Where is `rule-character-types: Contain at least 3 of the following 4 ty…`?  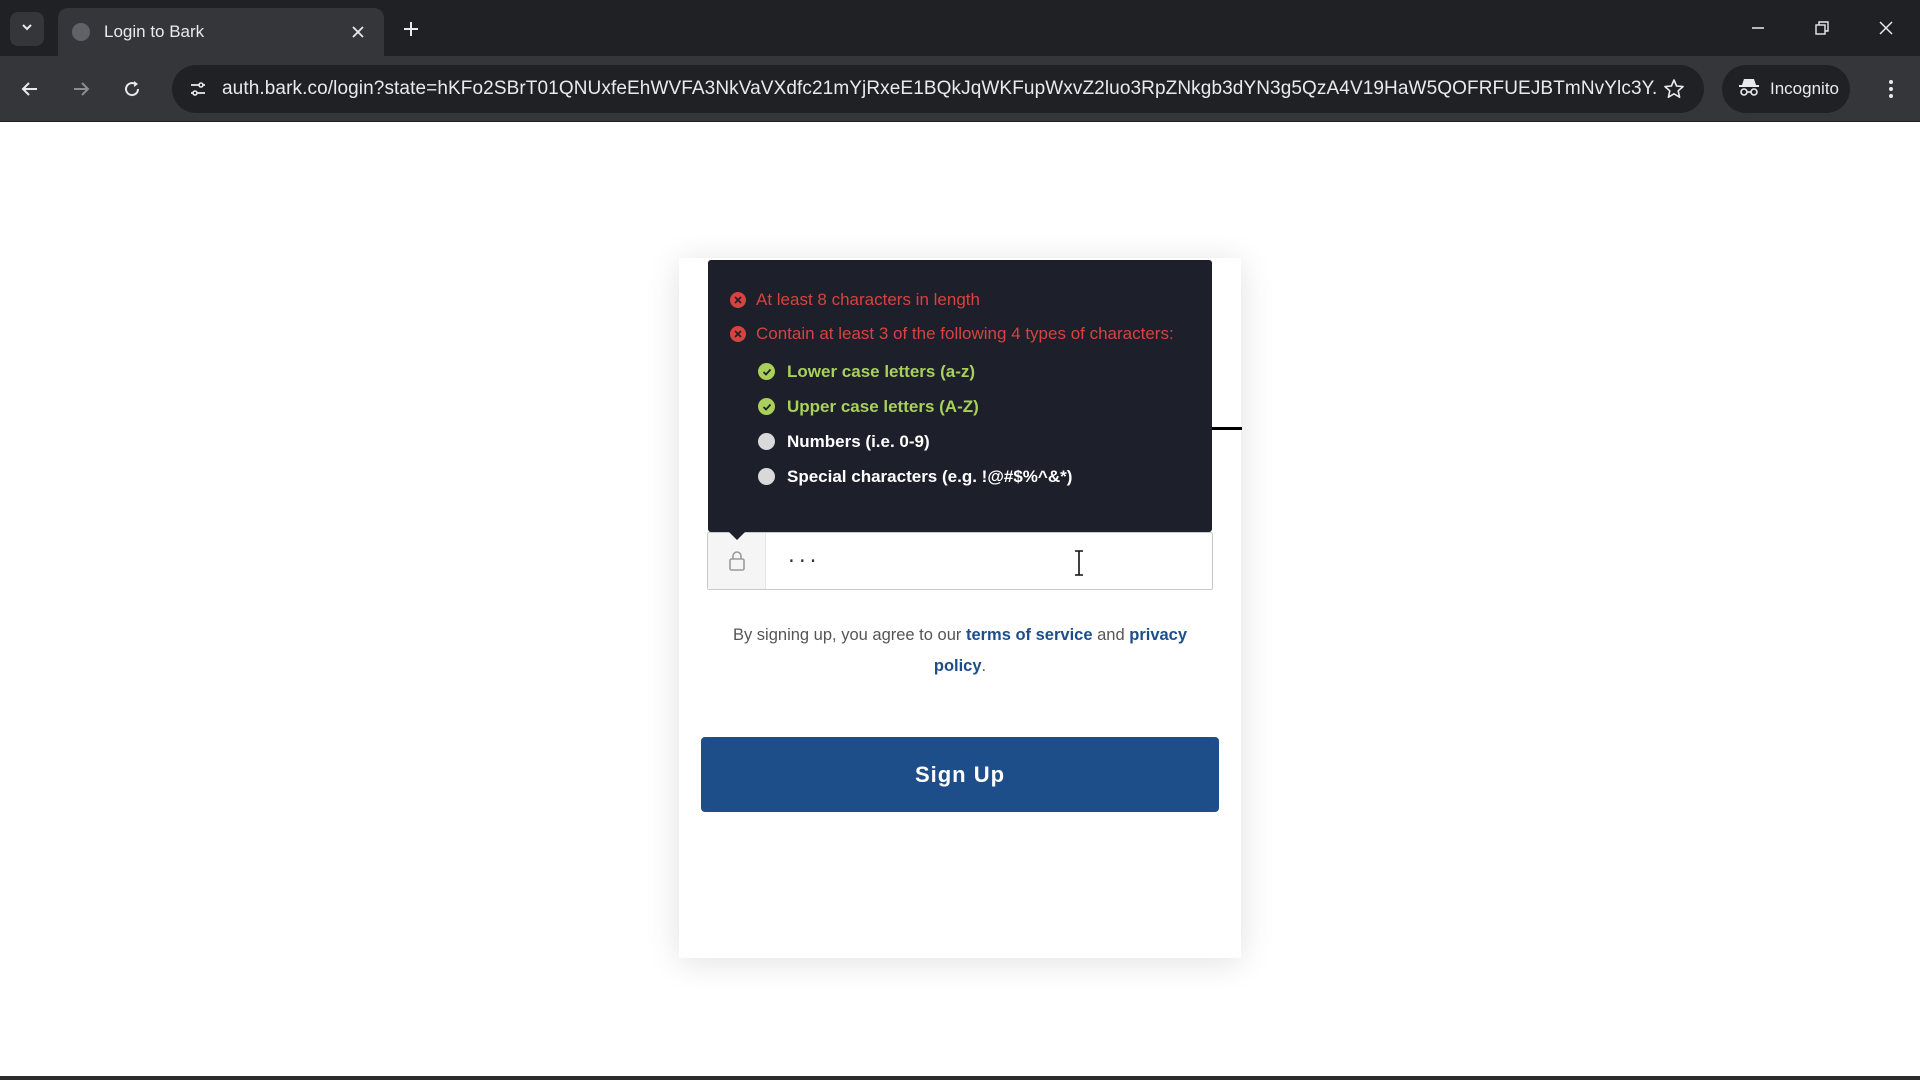
rule-character-types: Contain at least 3 of the following 4 ty… is located at coordinates (960, 334).